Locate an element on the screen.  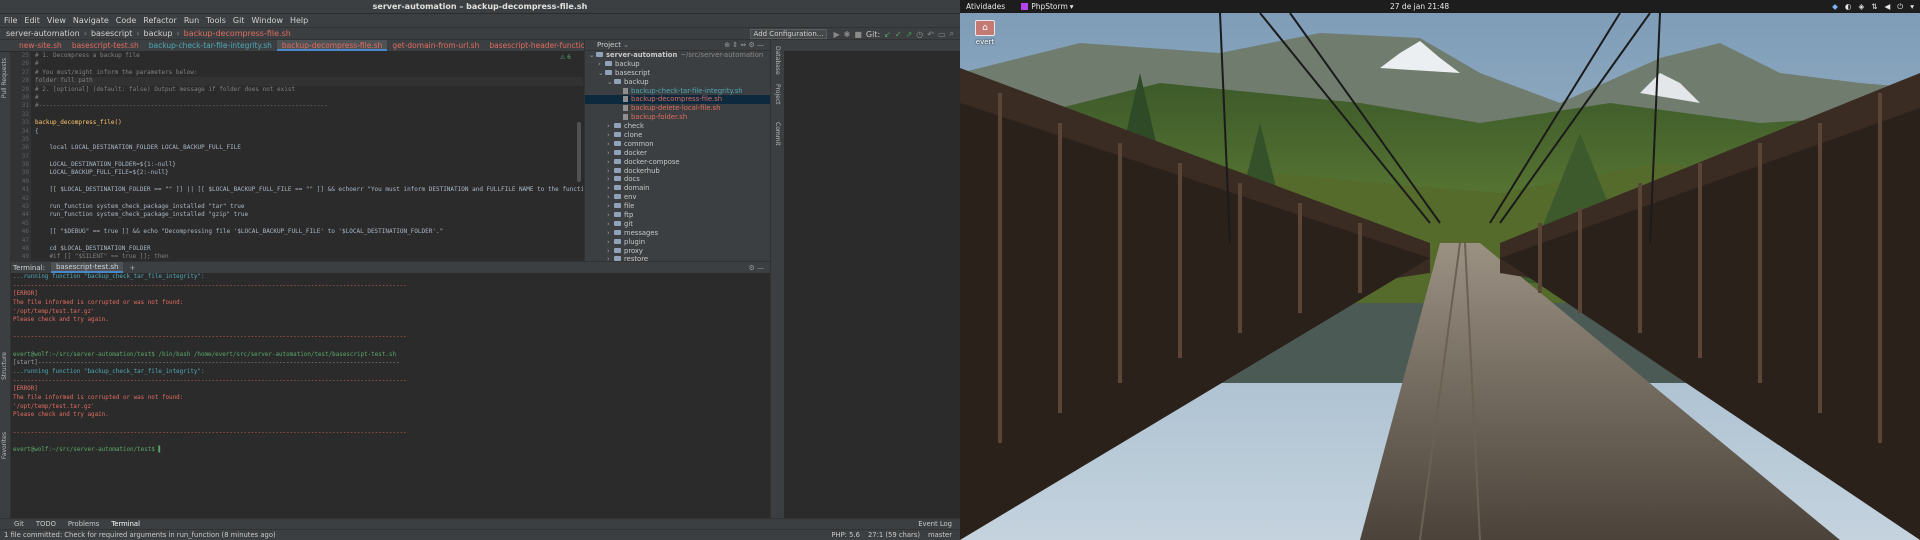
tree-item: ⌄ backup is located at coordinates (677, 82).